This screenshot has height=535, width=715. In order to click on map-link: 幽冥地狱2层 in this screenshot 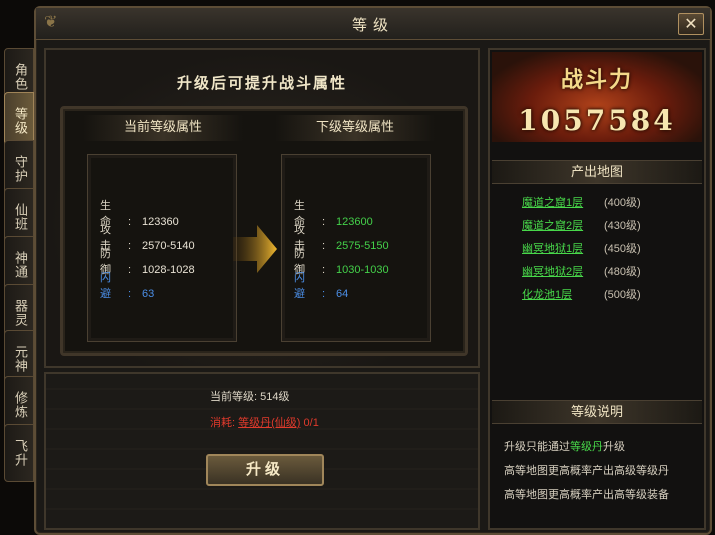, I will do `click(563, 271)`.